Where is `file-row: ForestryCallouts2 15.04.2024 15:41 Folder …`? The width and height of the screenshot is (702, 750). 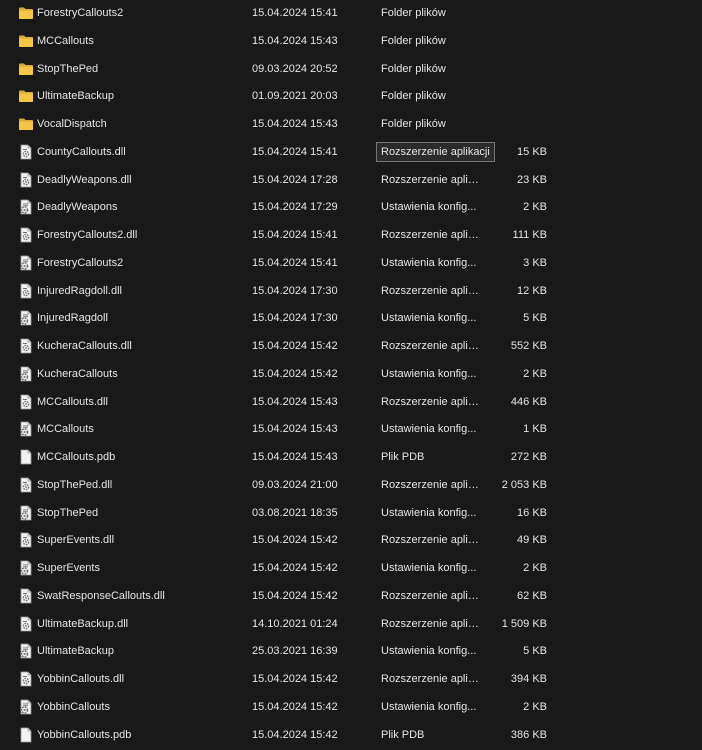 file-row: ForestryCallouts2 15.04.2024 15:41 Folder … is located at coordinates (351, 13).